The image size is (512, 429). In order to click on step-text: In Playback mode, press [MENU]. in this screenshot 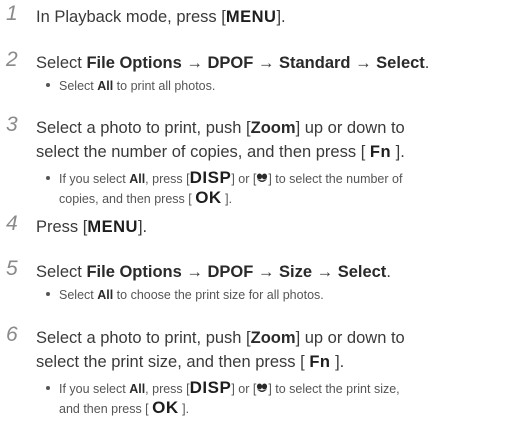, I will do `click(161, 17)`.